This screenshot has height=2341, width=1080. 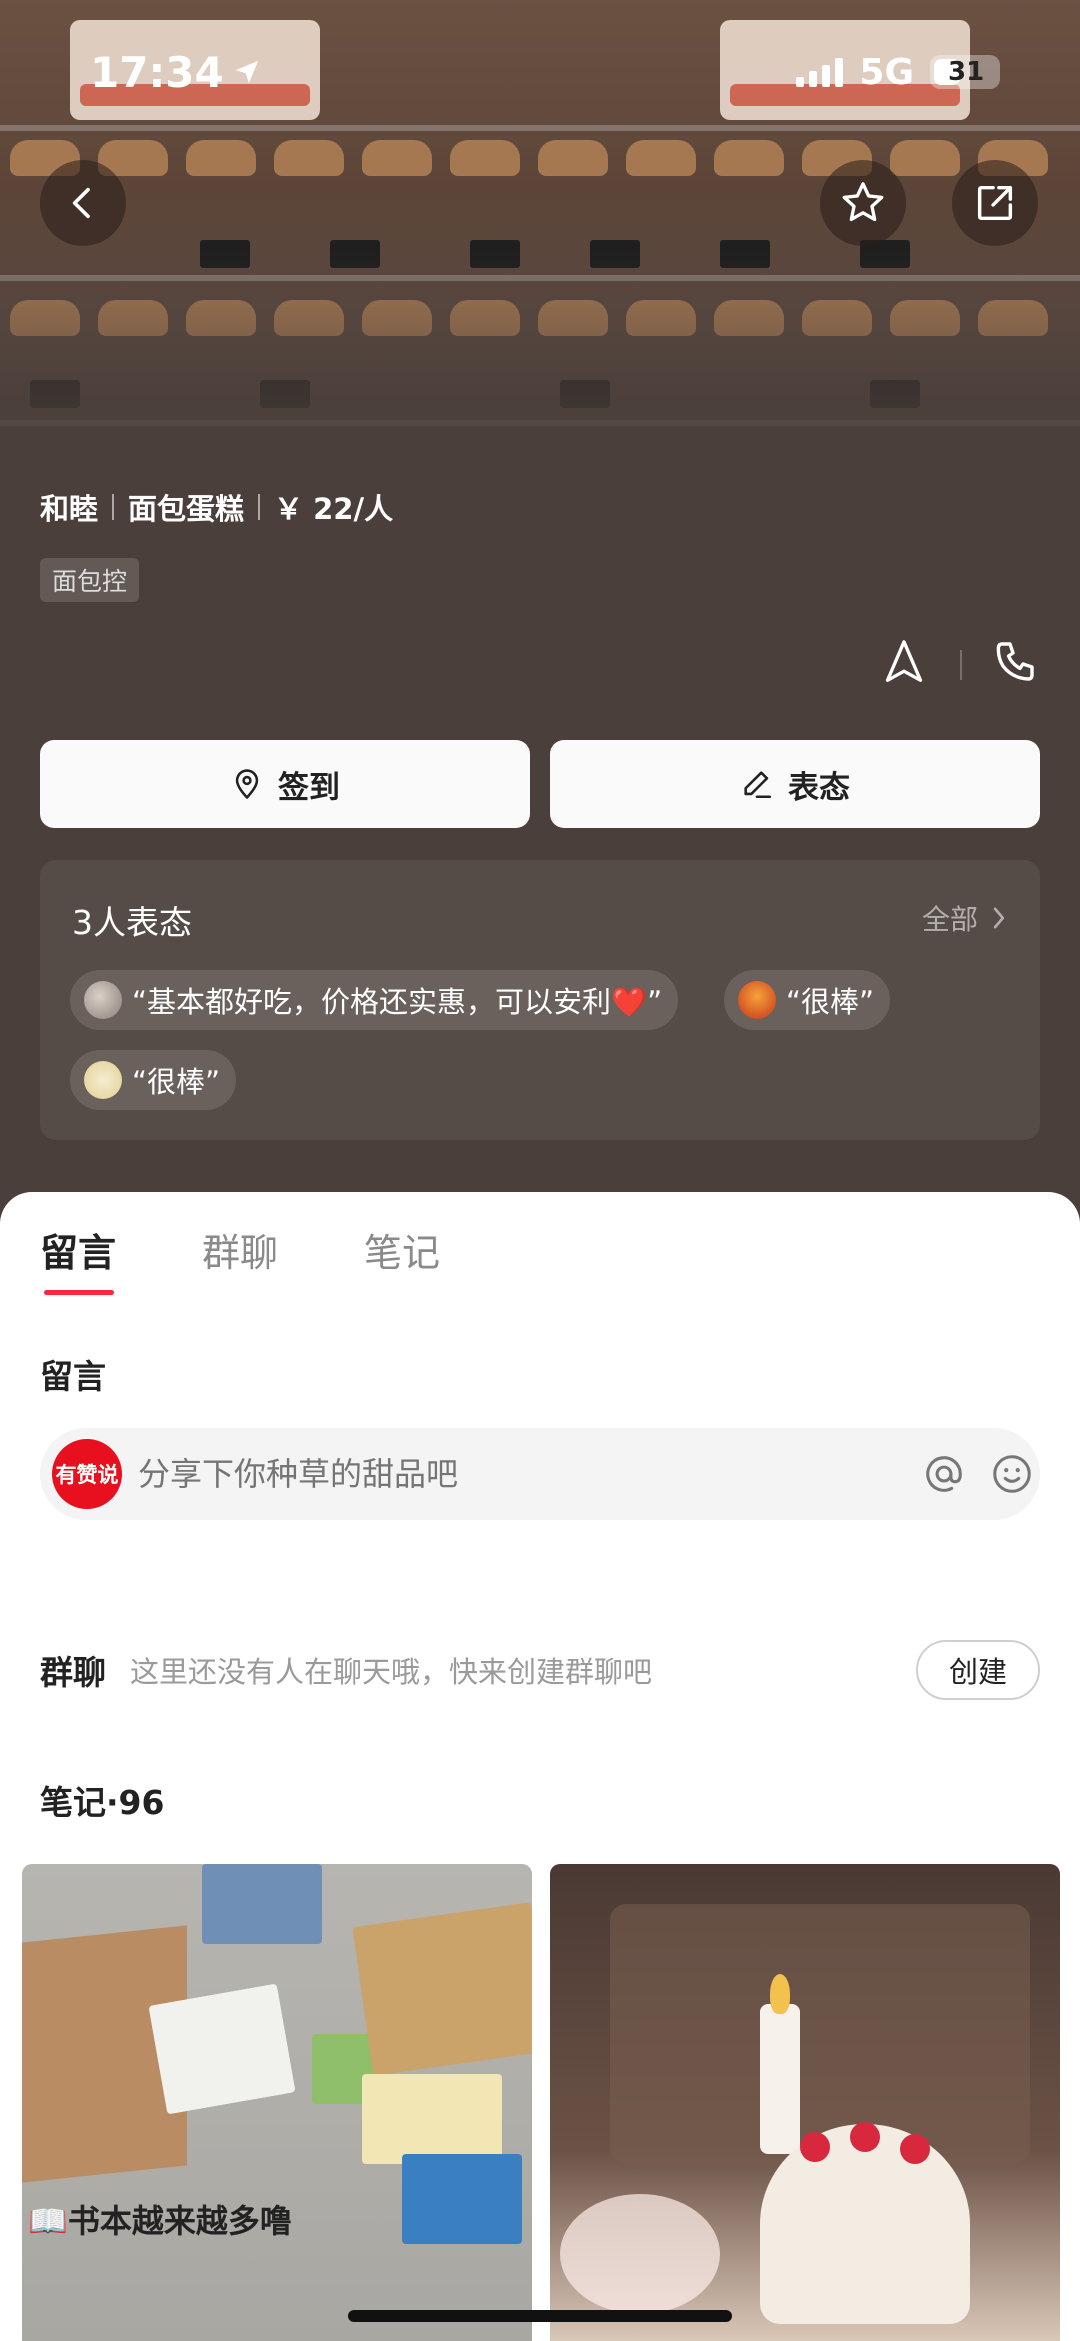 I want to click on reviews-all-link: 全部, so click(x=966, y=918).